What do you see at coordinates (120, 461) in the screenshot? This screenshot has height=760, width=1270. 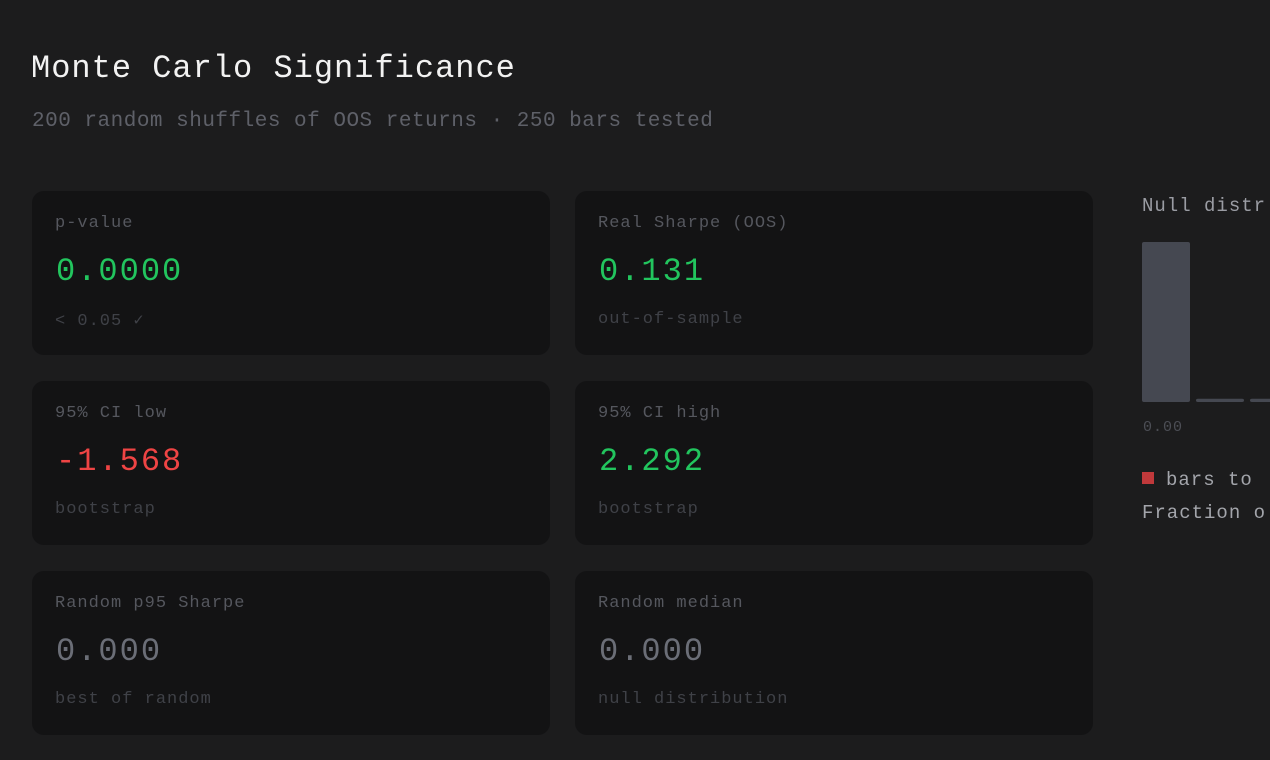 I see `card-value: -1.568` at bounding box center [120, 461].